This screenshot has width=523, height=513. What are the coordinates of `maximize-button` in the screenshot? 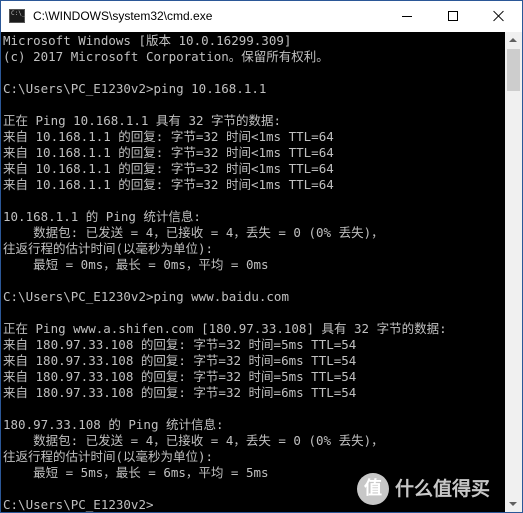 It's located at (453, 16).